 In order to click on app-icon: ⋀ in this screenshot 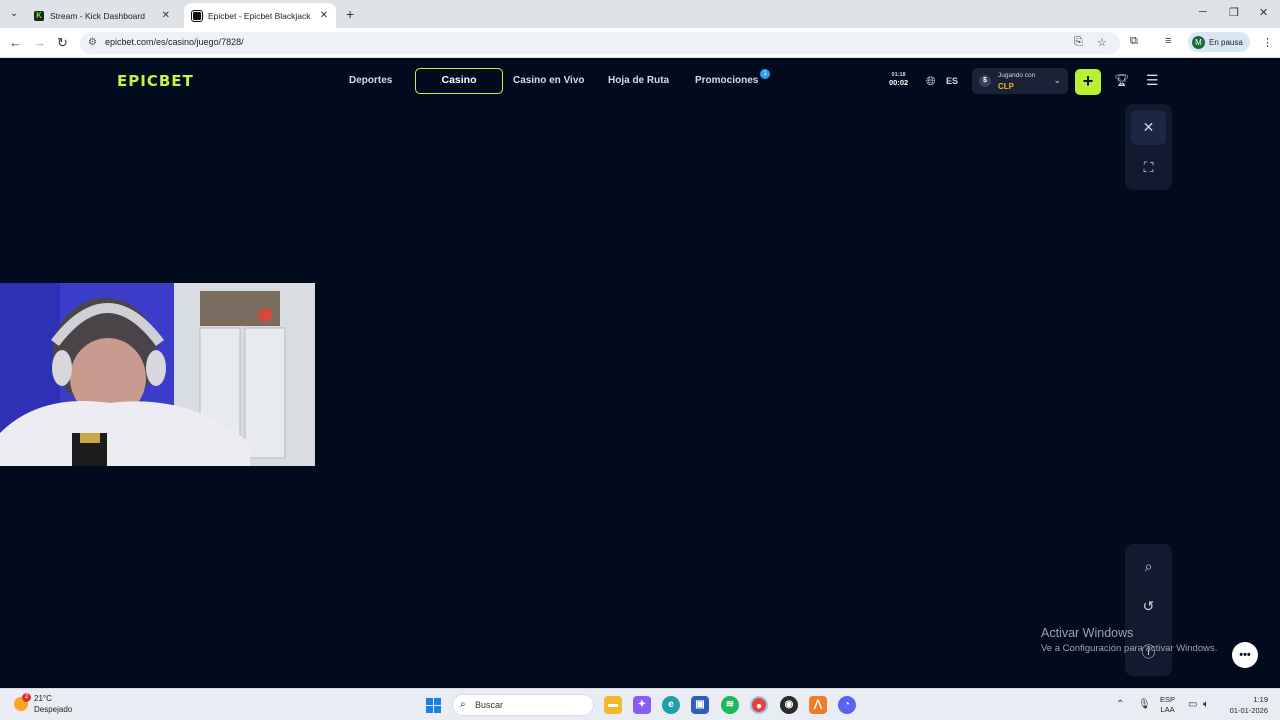, I will do `click(818, 705)`.